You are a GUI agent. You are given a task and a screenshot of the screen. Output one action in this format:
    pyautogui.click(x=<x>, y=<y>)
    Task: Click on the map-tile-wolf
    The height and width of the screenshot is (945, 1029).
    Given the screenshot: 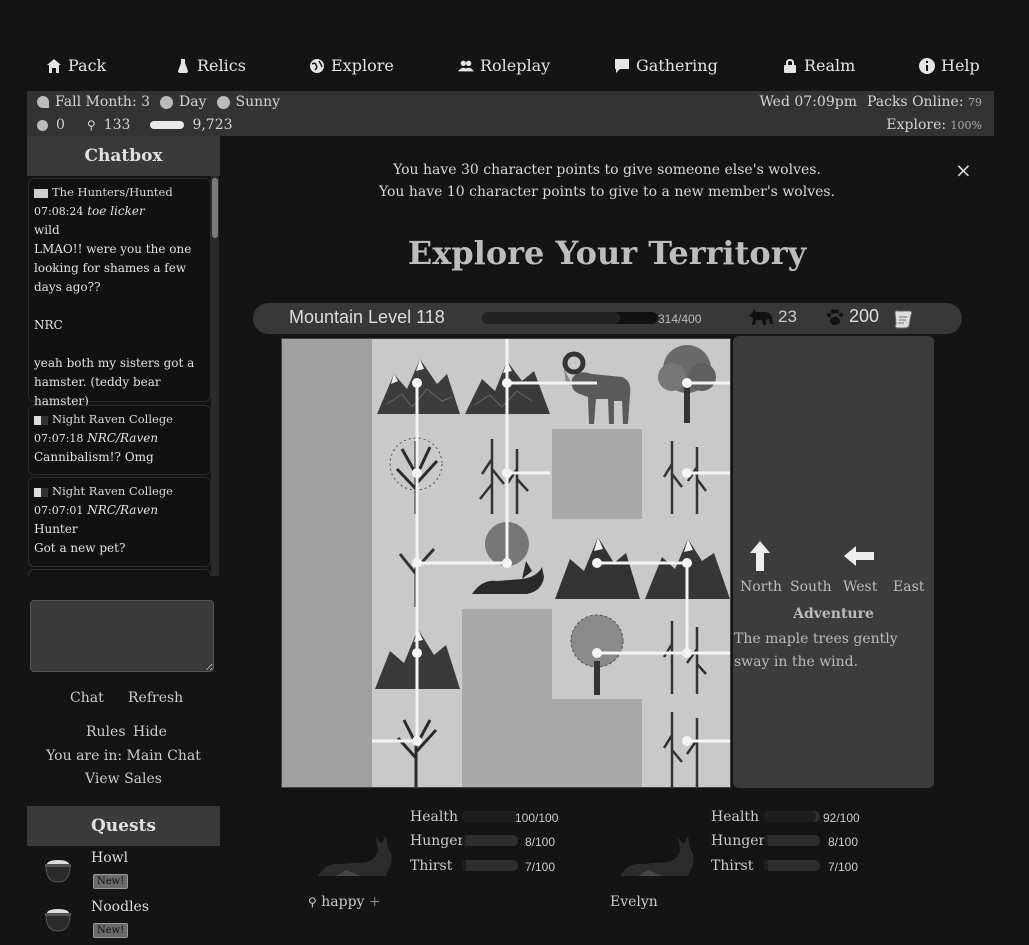 What is the action you would take?
    pyautogui.click(x=507, y=564)
    